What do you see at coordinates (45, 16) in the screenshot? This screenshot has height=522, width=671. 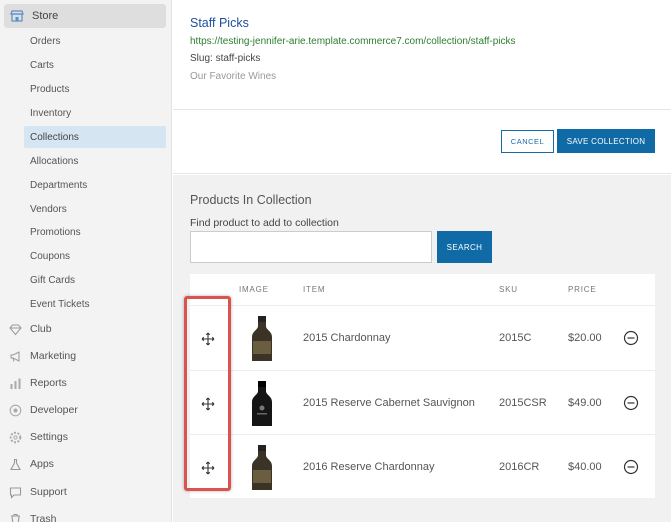 I see `sidebar-item-label: Store` at bounding box center [45, 16].